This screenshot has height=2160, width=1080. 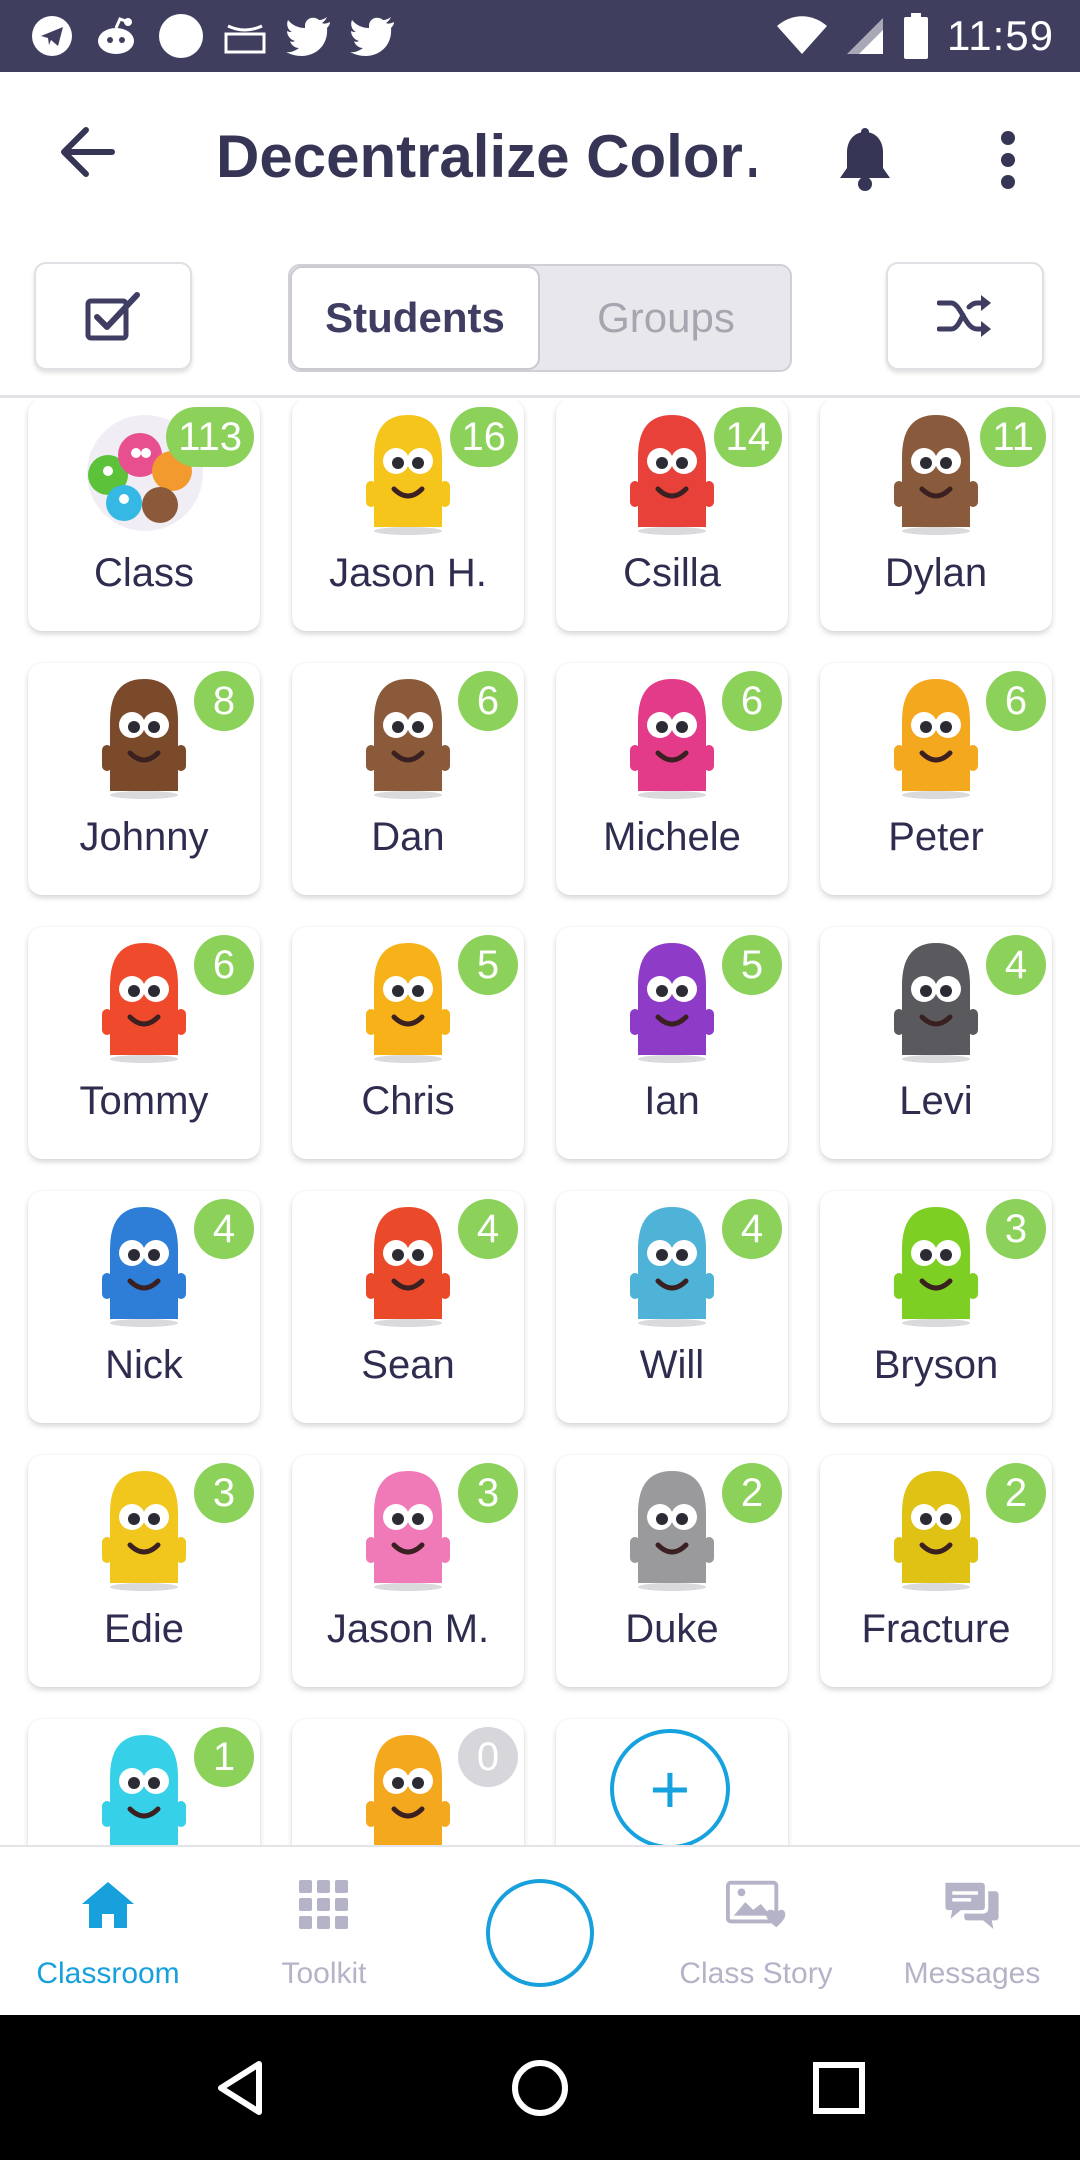 I want to click on student-card: 14 Csilla, so click(x=672, y=516).